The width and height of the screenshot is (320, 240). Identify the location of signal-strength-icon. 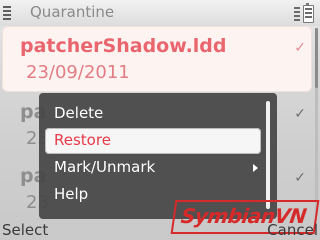
(8, 14).